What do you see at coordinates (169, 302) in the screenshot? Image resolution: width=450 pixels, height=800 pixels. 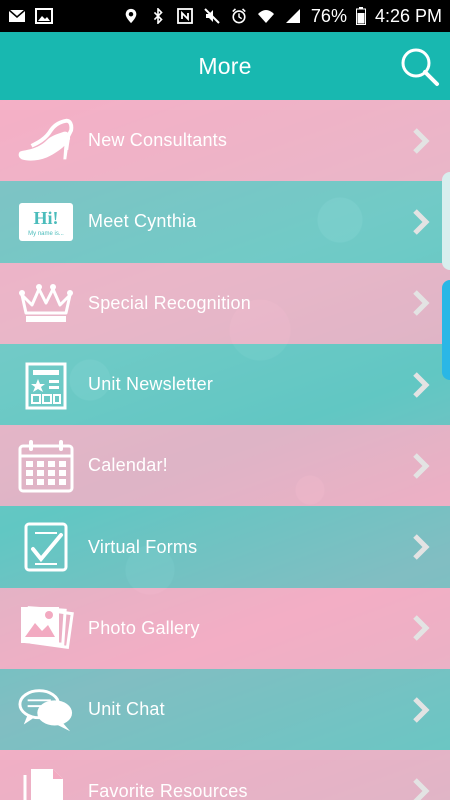 I see `menu-item-label: Special Recognition` at bounding box center [169, 302].